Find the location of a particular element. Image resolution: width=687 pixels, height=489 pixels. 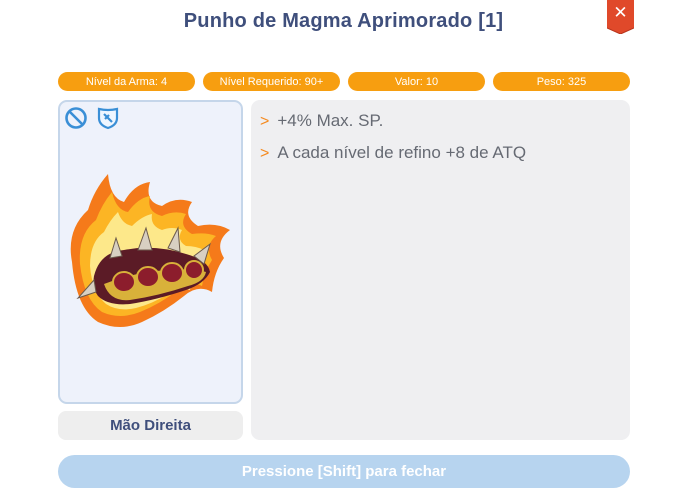

item-title: Punho de Magma Aprimorado [1] is located at coordinates (343, 21).